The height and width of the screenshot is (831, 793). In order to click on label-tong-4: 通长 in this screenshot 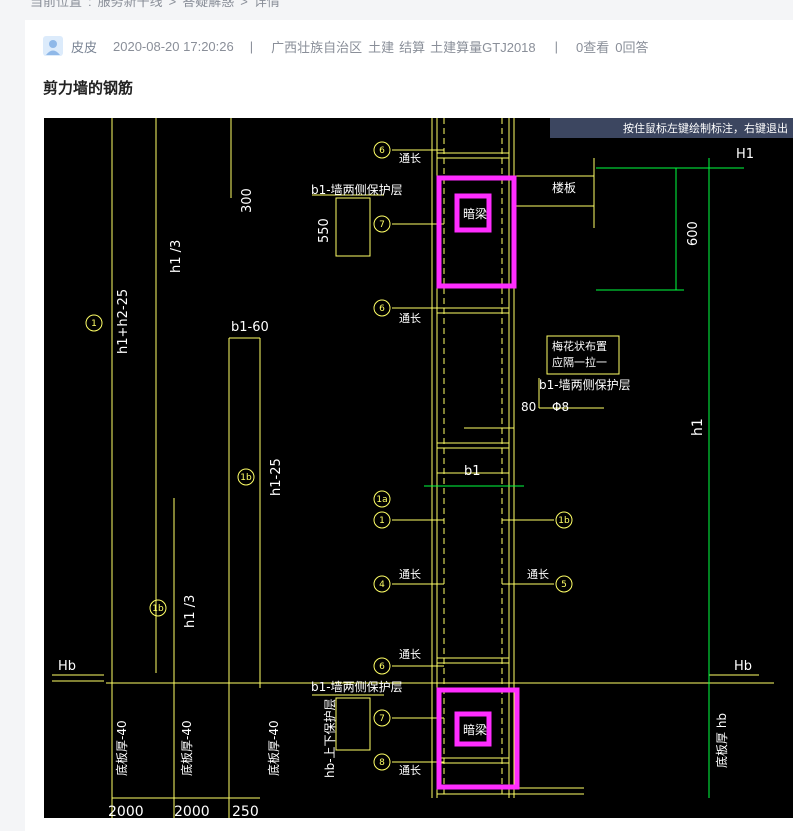, I will do `click(538, 574)`.